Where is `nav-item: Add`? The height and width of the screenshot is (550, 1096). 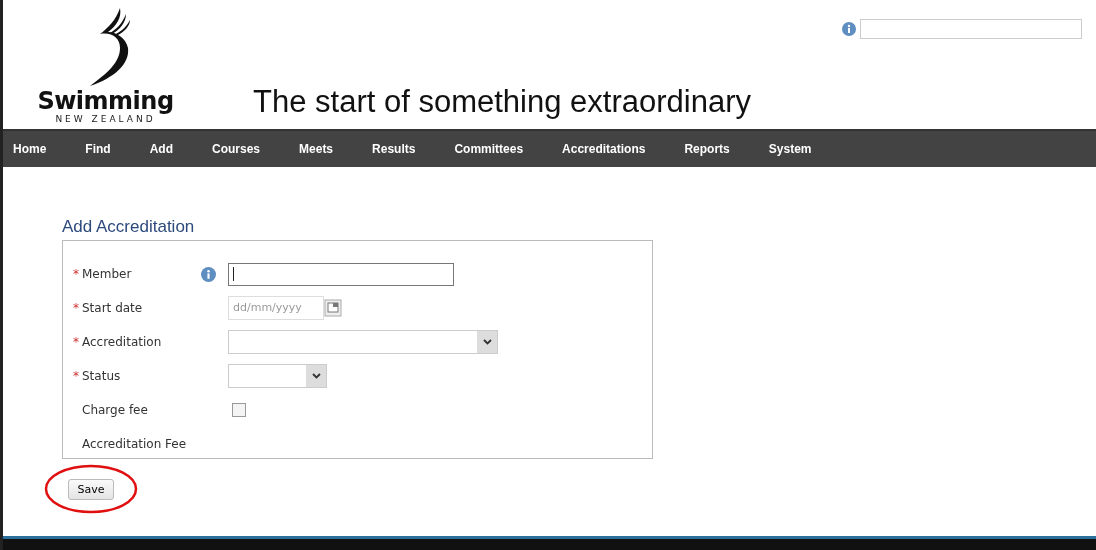 nav-item: Add is located at coordinates (161, 149).